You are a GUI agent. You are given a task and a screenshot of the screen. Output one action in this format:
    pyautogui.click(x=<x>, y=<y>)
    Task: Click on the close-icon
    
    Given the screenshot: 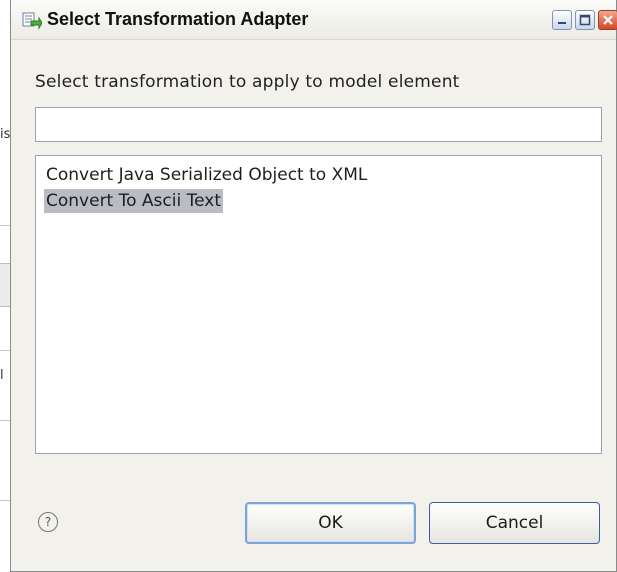 What is the action you would take?
    pyautogui.click(x=608, y=20)
    